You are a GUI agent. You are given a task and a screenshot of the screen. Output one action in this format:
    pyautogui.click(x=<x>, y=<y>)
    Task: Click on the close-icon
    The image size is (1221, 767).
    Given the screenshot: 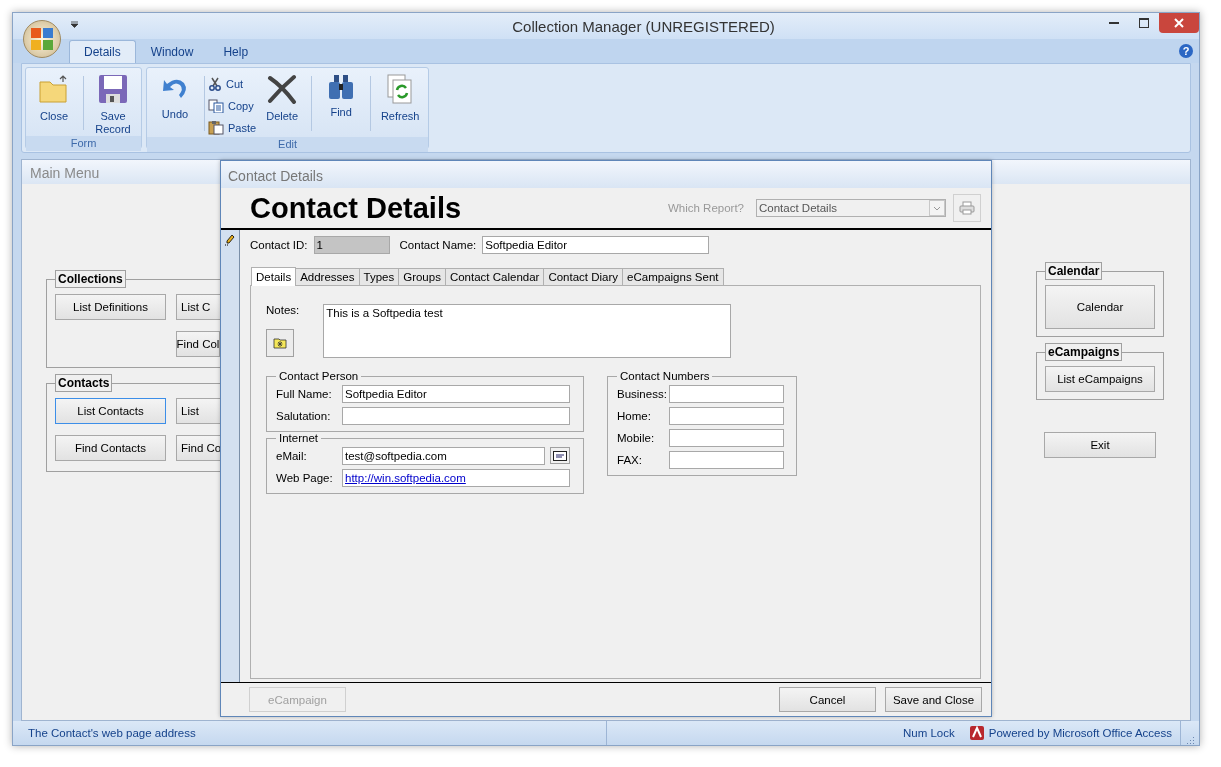 What is the action you would take?
    pyautogui.click(x=1179, y=23)
    